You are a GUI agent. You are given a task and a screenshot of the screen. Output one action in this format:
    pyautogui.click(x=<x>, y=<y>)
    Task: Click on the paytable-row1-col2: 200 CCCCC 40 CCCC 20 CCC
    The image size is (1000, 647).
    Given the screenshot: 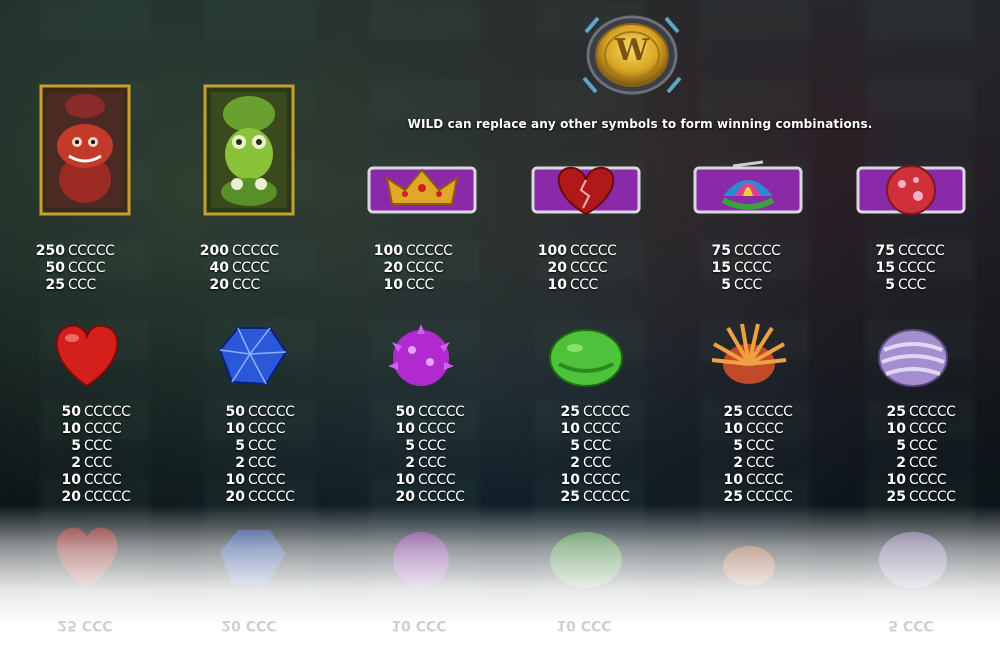 What is the action you would take?
    pyautogui.click(x=246, y=268)
    